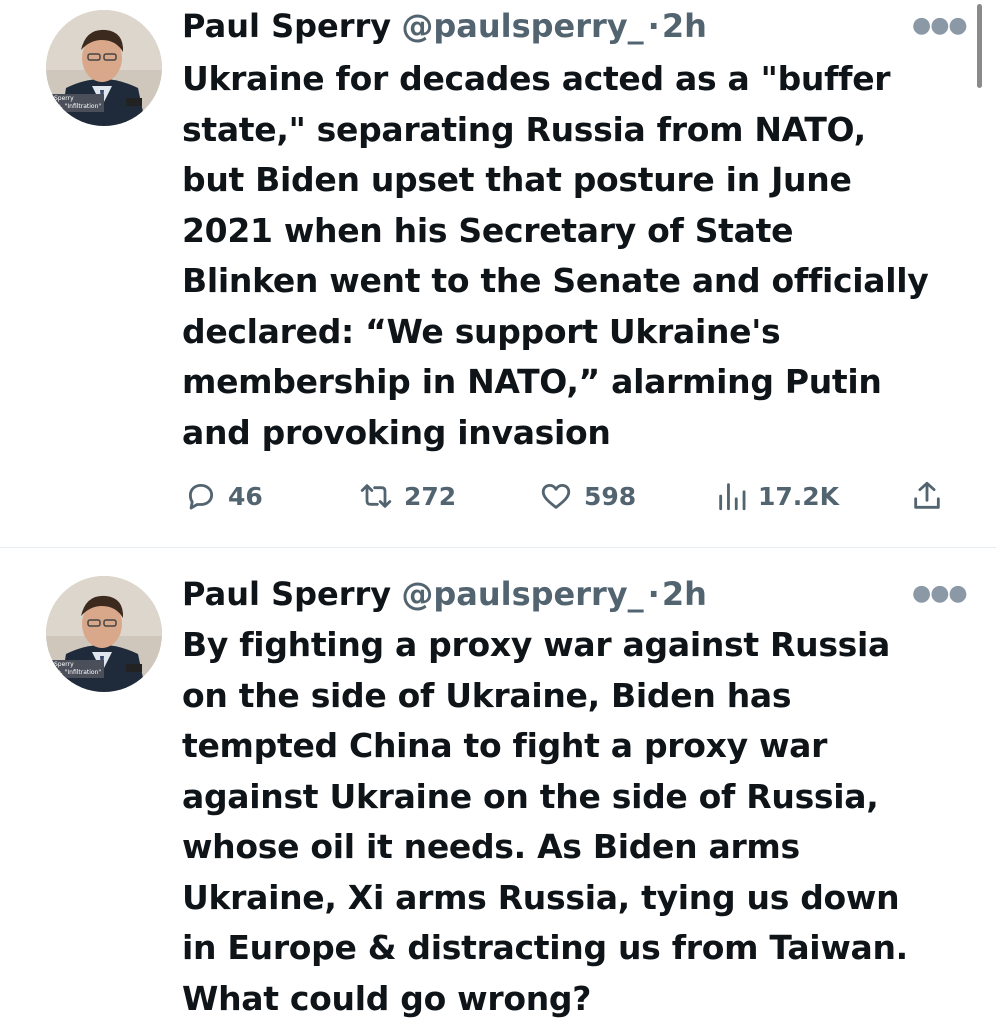 The height and width of the screenshot is (1030, 996). What do you see at coordinates (979, 46) in the screenshot?
I see `scrollbar` at bounding box center [979, 46].